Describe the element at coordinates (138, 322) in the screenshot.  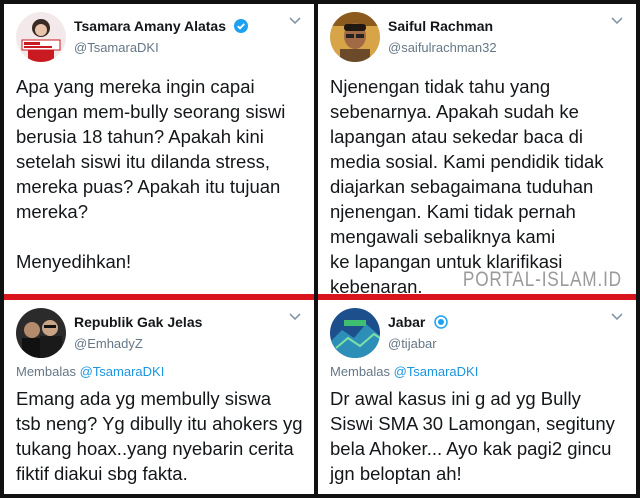
I see `display-name: Republik Gak Jelas` at that location.